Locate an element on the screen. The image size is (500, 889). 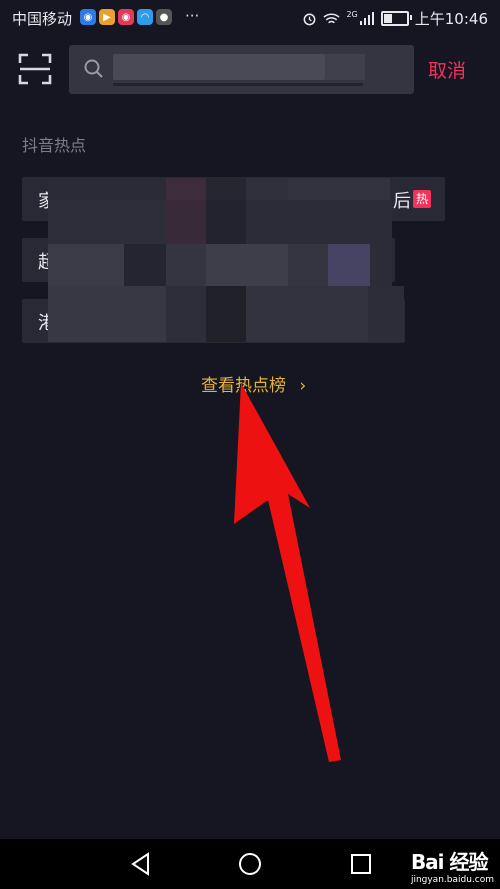
watermark-url: jingyan.baidu.com is located at coordinates (452, 880).